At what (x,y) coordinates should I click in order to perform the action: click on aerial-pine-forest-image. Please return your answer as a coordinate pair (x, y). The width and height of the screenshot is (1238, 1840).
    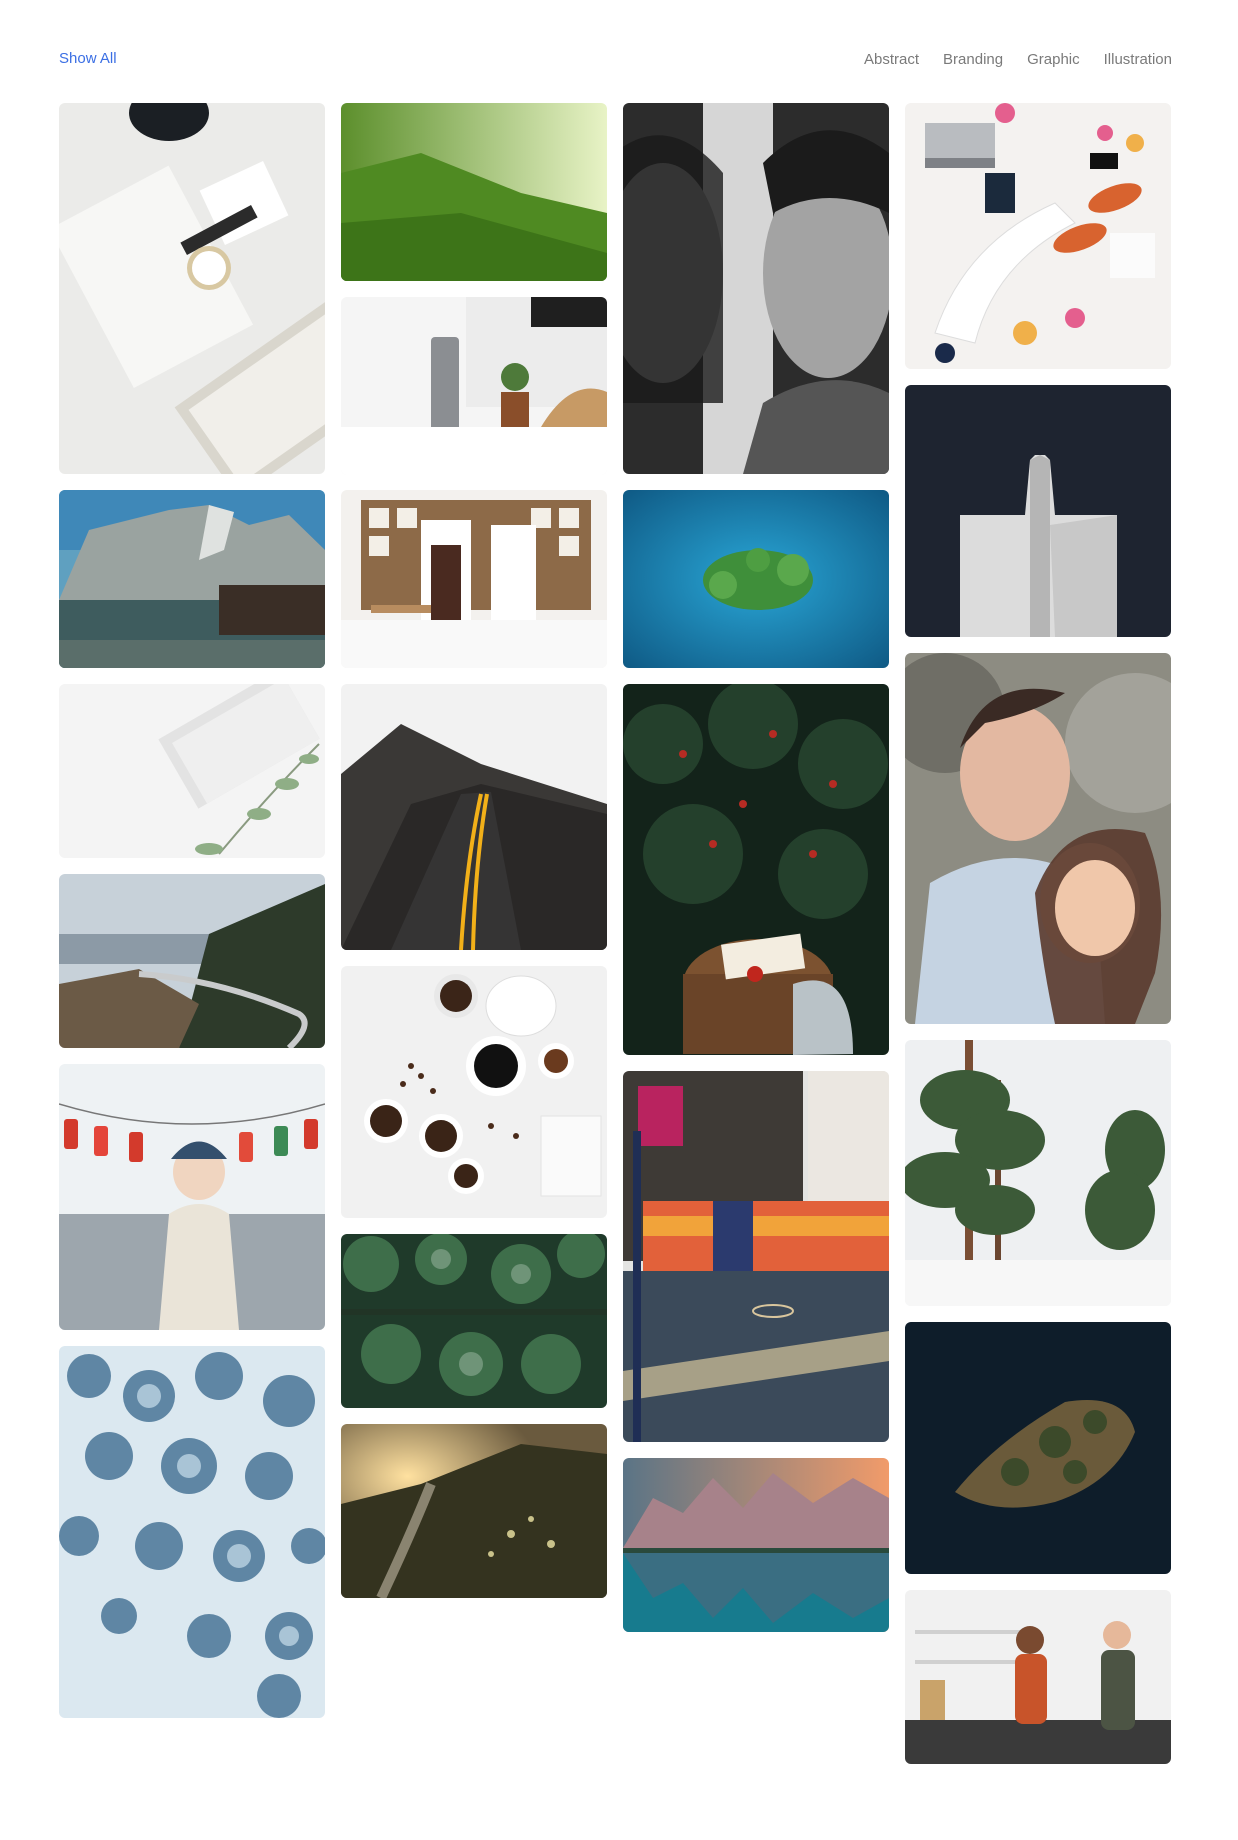
    Looking at the image, I should click on (474, 1321).